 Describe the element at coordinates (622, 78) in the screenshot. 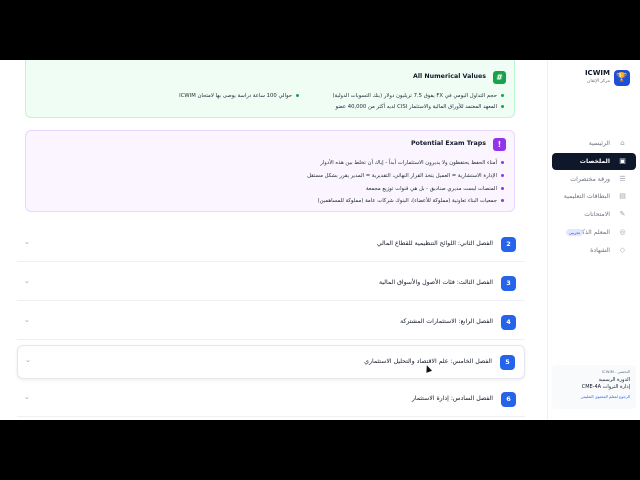

I see `trophy-icon: 🏆` at that location.